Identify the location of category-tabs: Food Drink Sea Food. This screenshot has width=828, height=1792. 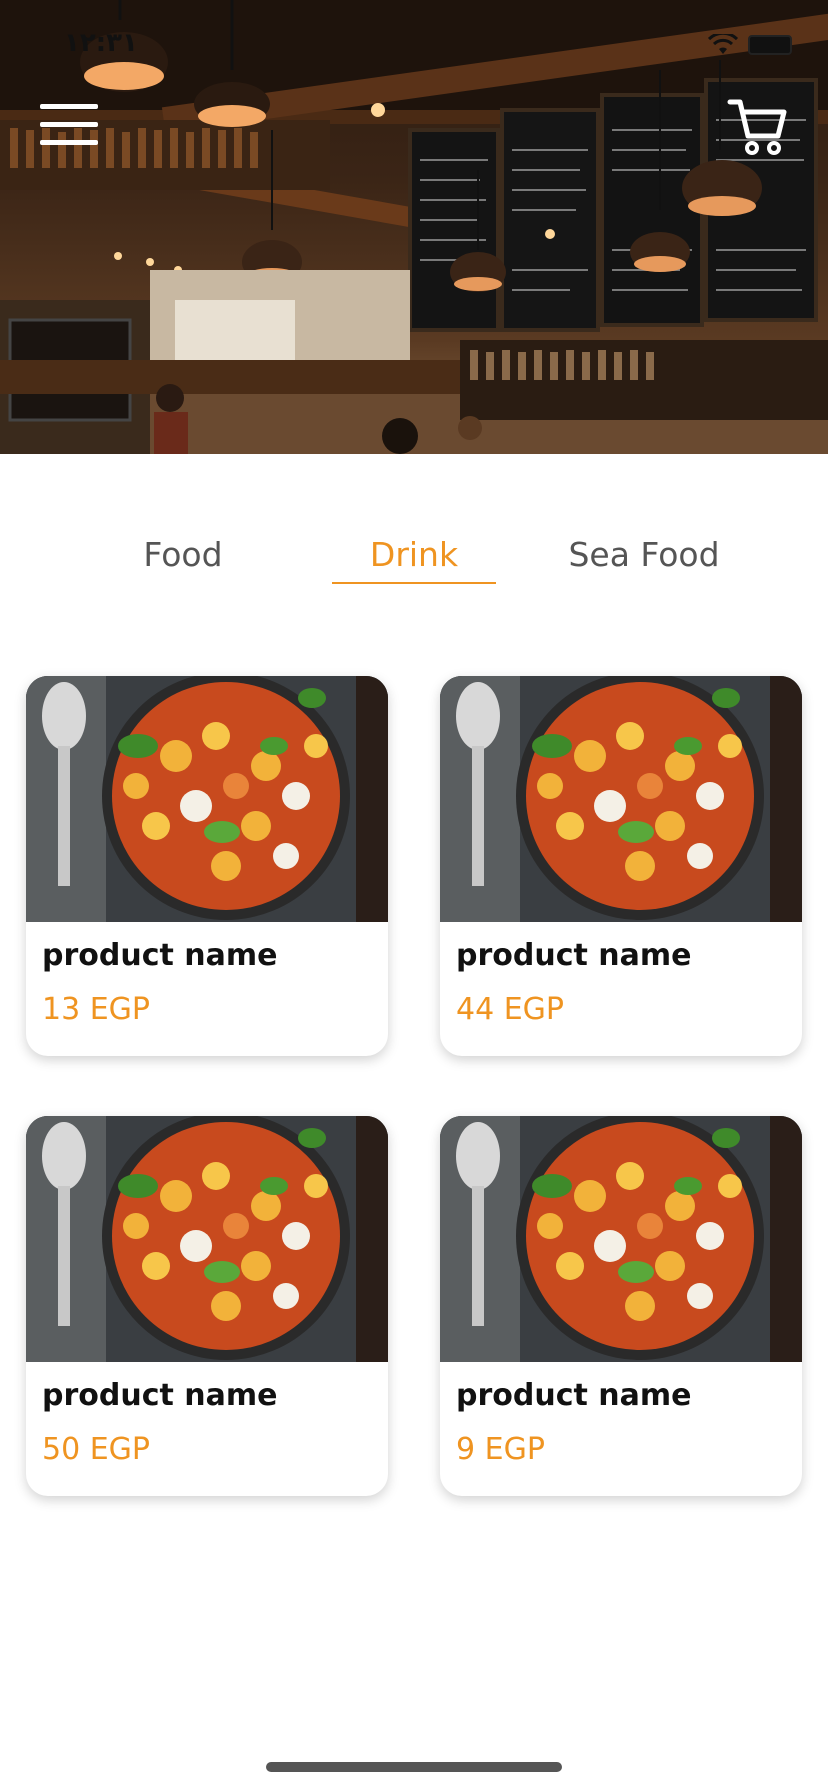
(414, 565).